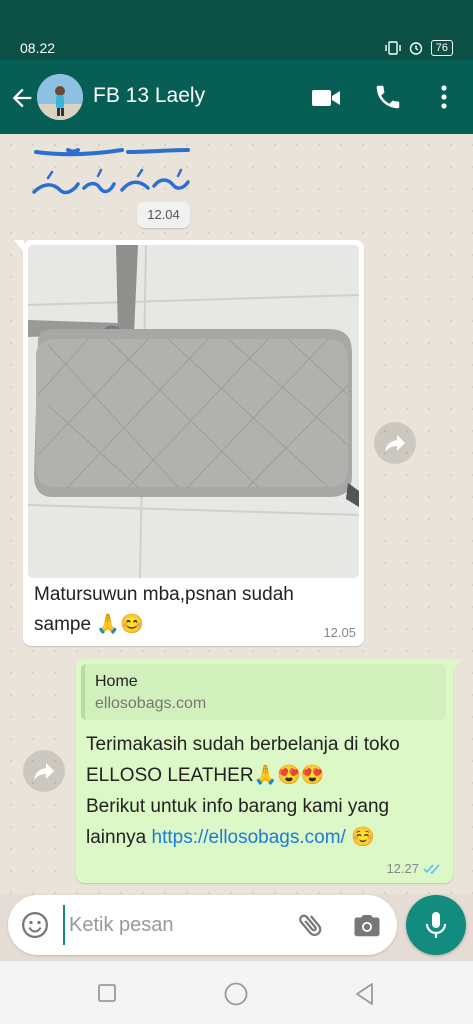 This screenshot has width=473, height=1024. I want to click on outgoing-message-time: 12.27, so click(402, 868).